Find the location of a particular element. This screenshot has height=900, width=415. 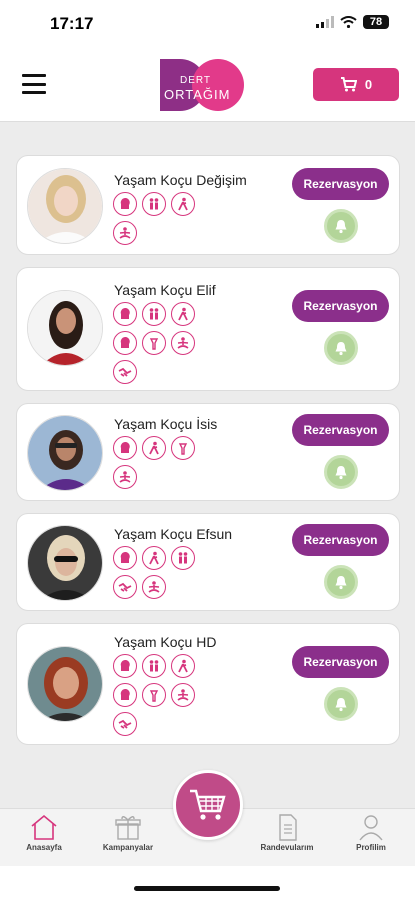

shopping-cart-icon is located at coordinates (208, 804).